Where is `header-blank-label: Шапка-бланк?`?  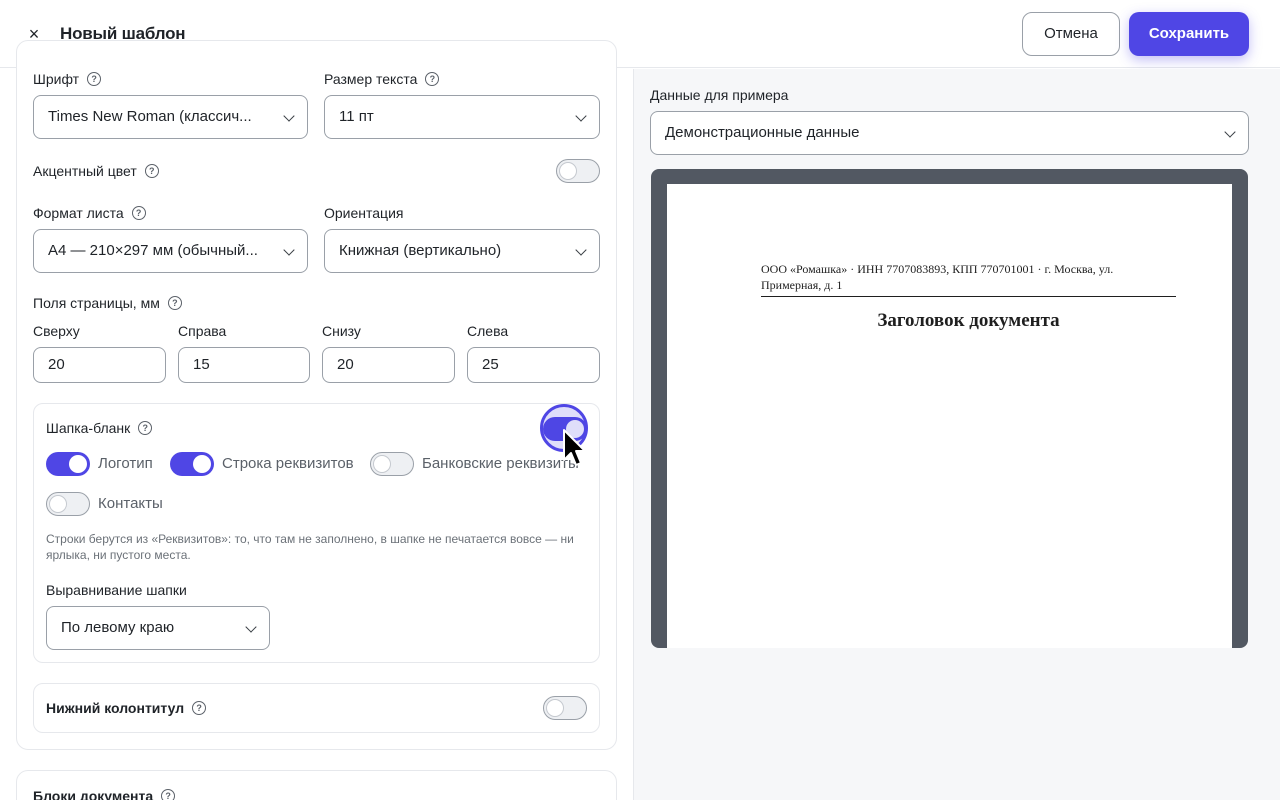
header-blank-label: Шапка-бланк? is located at coordinates (99, 428).